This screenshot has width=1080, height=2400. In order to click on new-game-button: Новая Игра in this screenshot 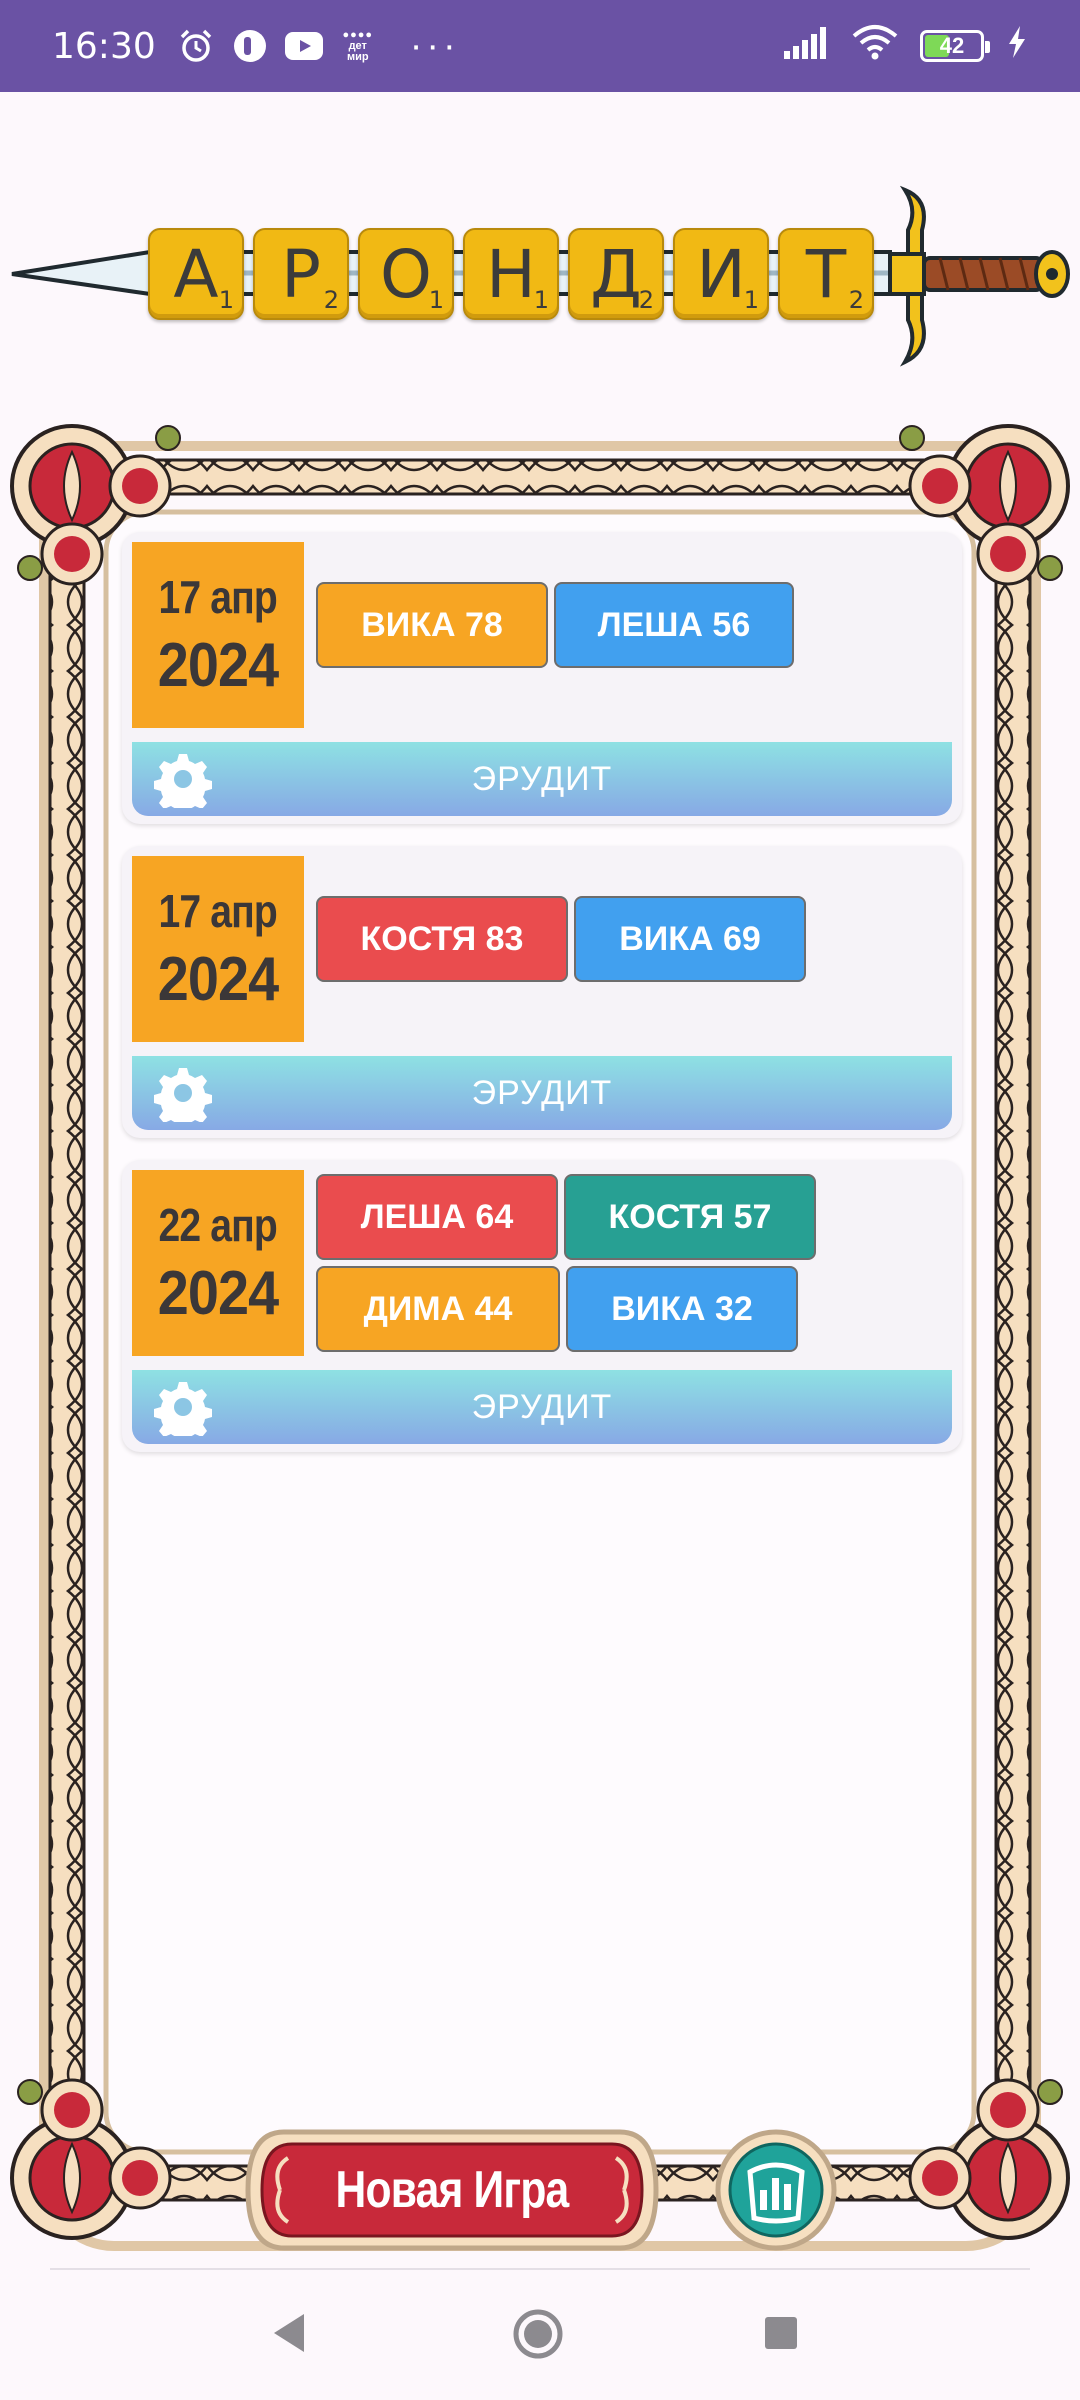, I will do `click(452, 2190)`.